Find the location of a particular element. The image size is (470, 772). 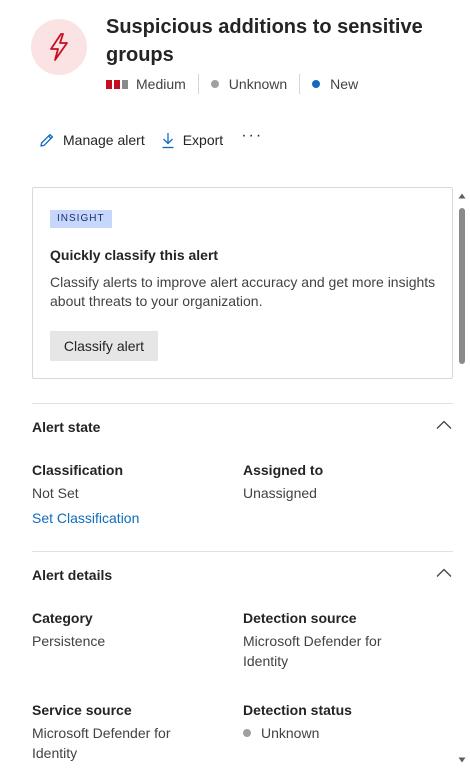

detection-source-label: Detection source is located at coordinates (300, 618).